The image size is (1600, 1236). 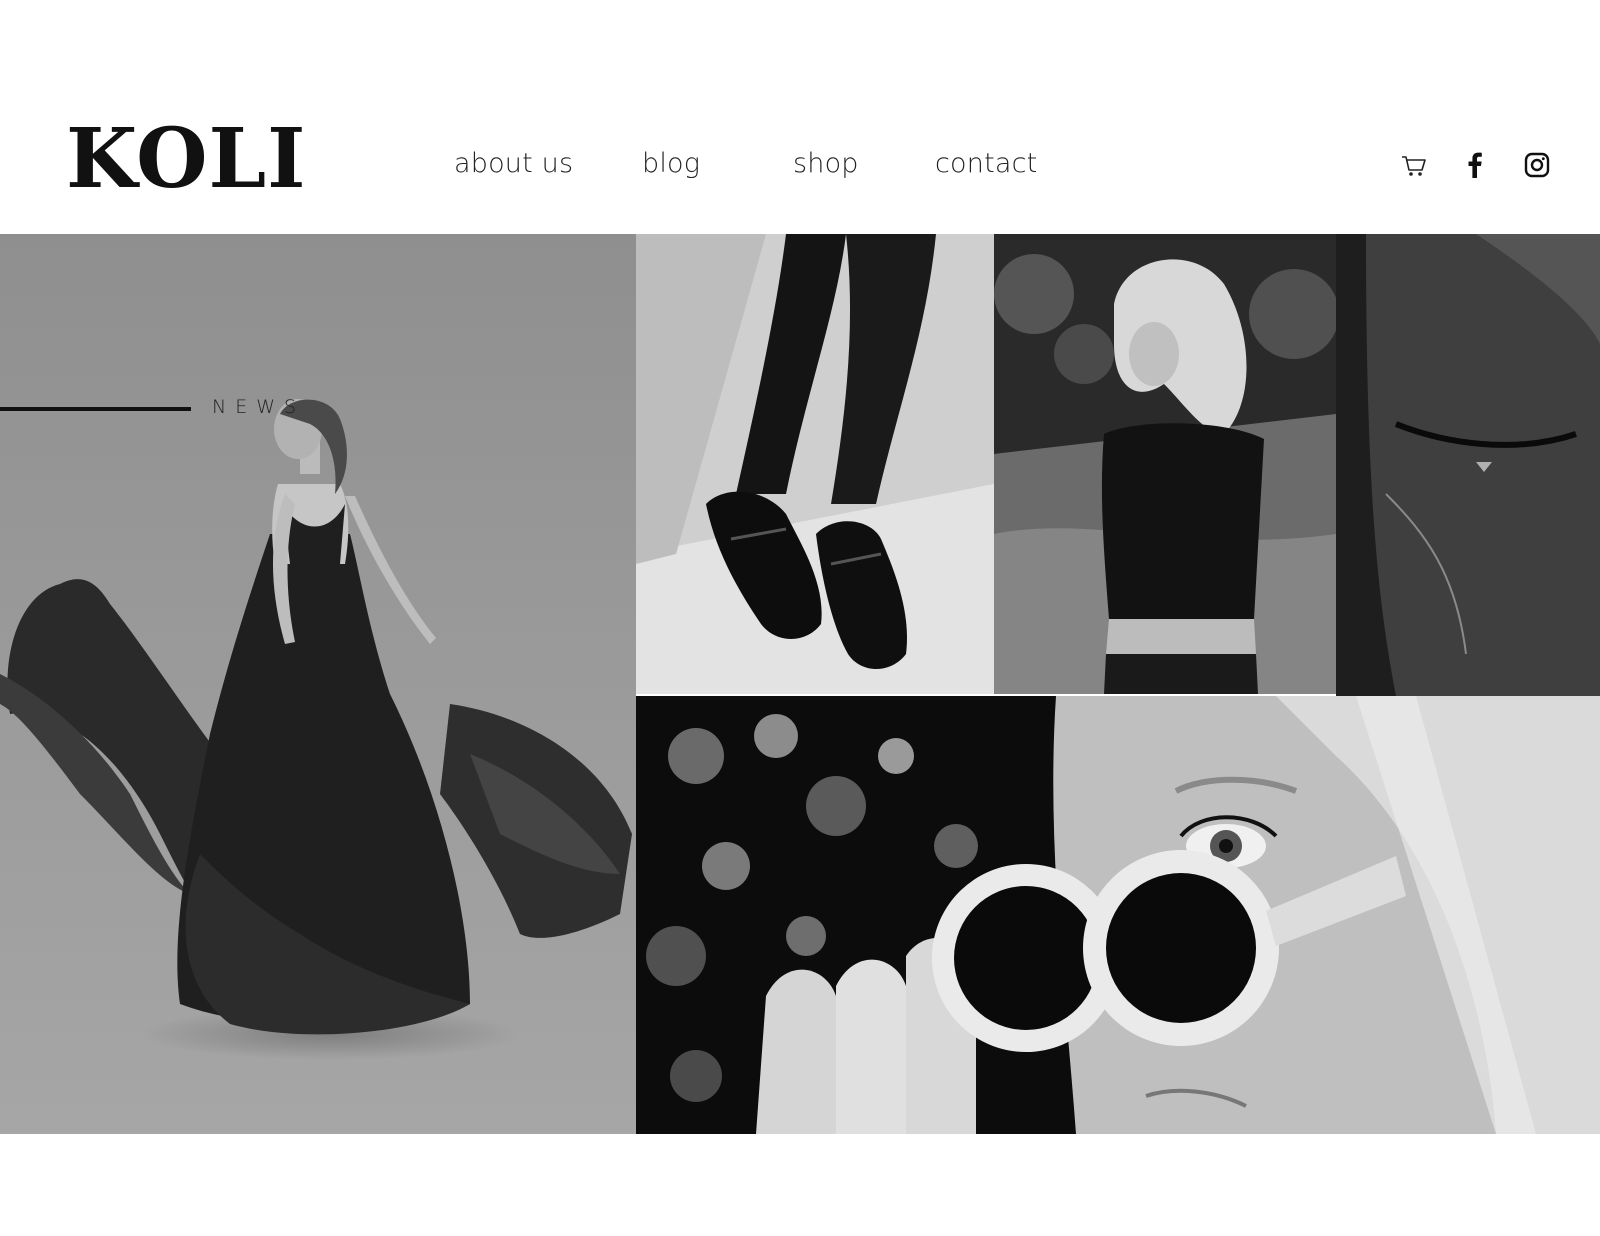 I want to click on news-divider, so click(x=95, y=409).